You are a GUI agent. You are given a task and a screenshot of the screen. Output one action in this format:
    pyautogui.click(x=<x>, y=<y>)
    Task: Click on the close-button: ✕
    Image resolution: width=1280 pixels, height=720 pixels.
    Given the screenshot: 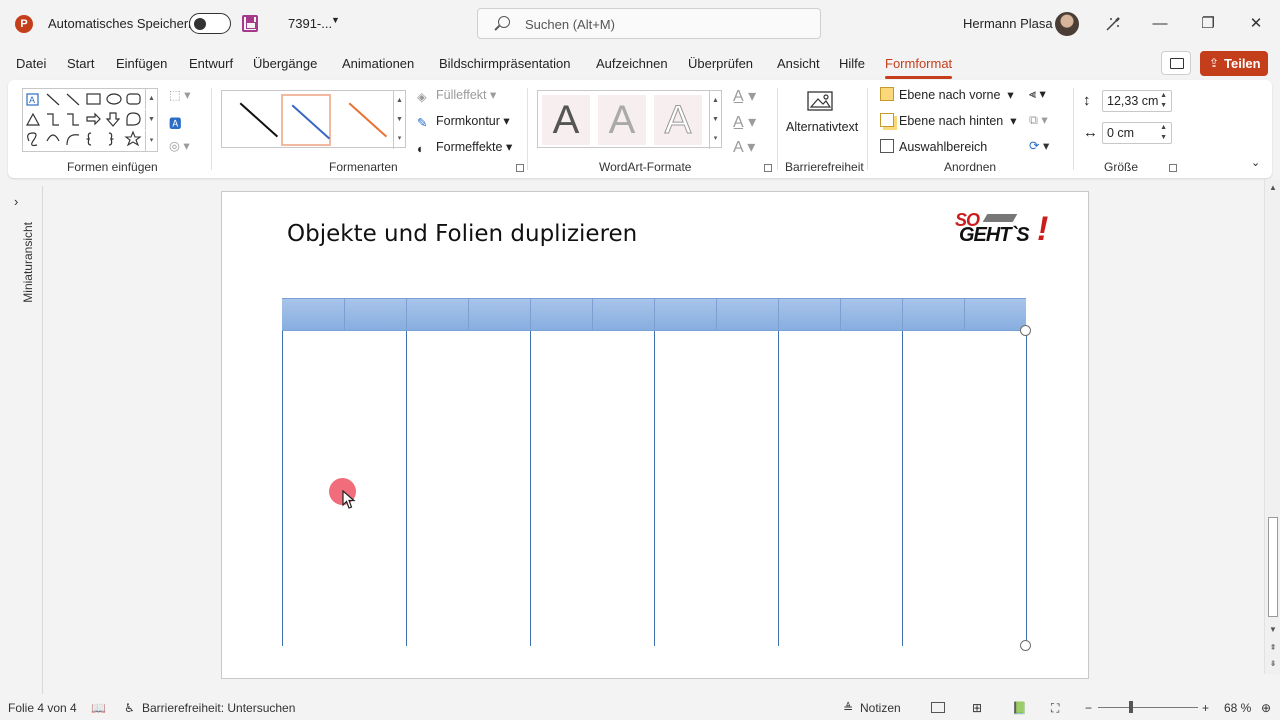 What is the action you would take?
    pyautogui.click(x=1256, y=24)
    